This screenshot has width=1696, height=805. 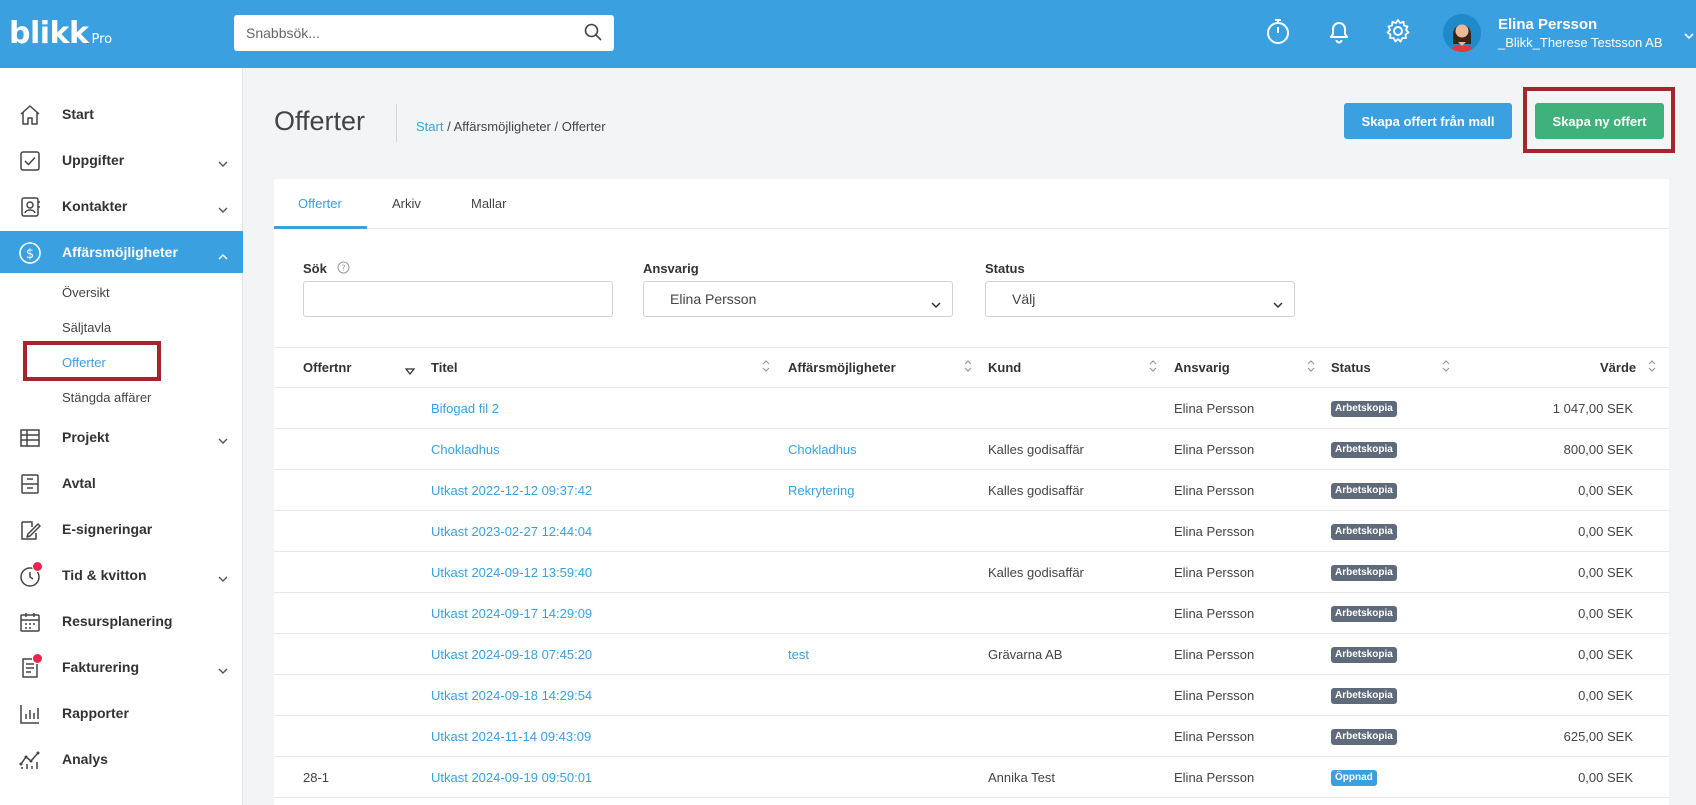 What do you see at coordinates (1339, 31) in the screenshot?
I see `bell-icon` at bounding box center [1339, 31].